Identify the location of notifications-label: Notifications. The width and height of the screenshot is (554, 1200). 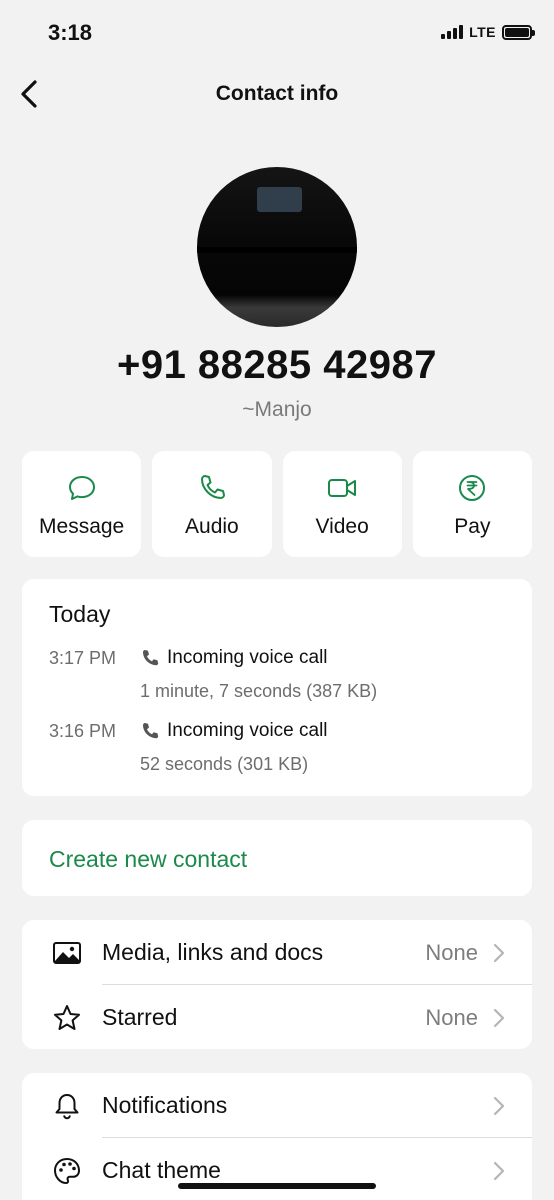
(165, 1105).